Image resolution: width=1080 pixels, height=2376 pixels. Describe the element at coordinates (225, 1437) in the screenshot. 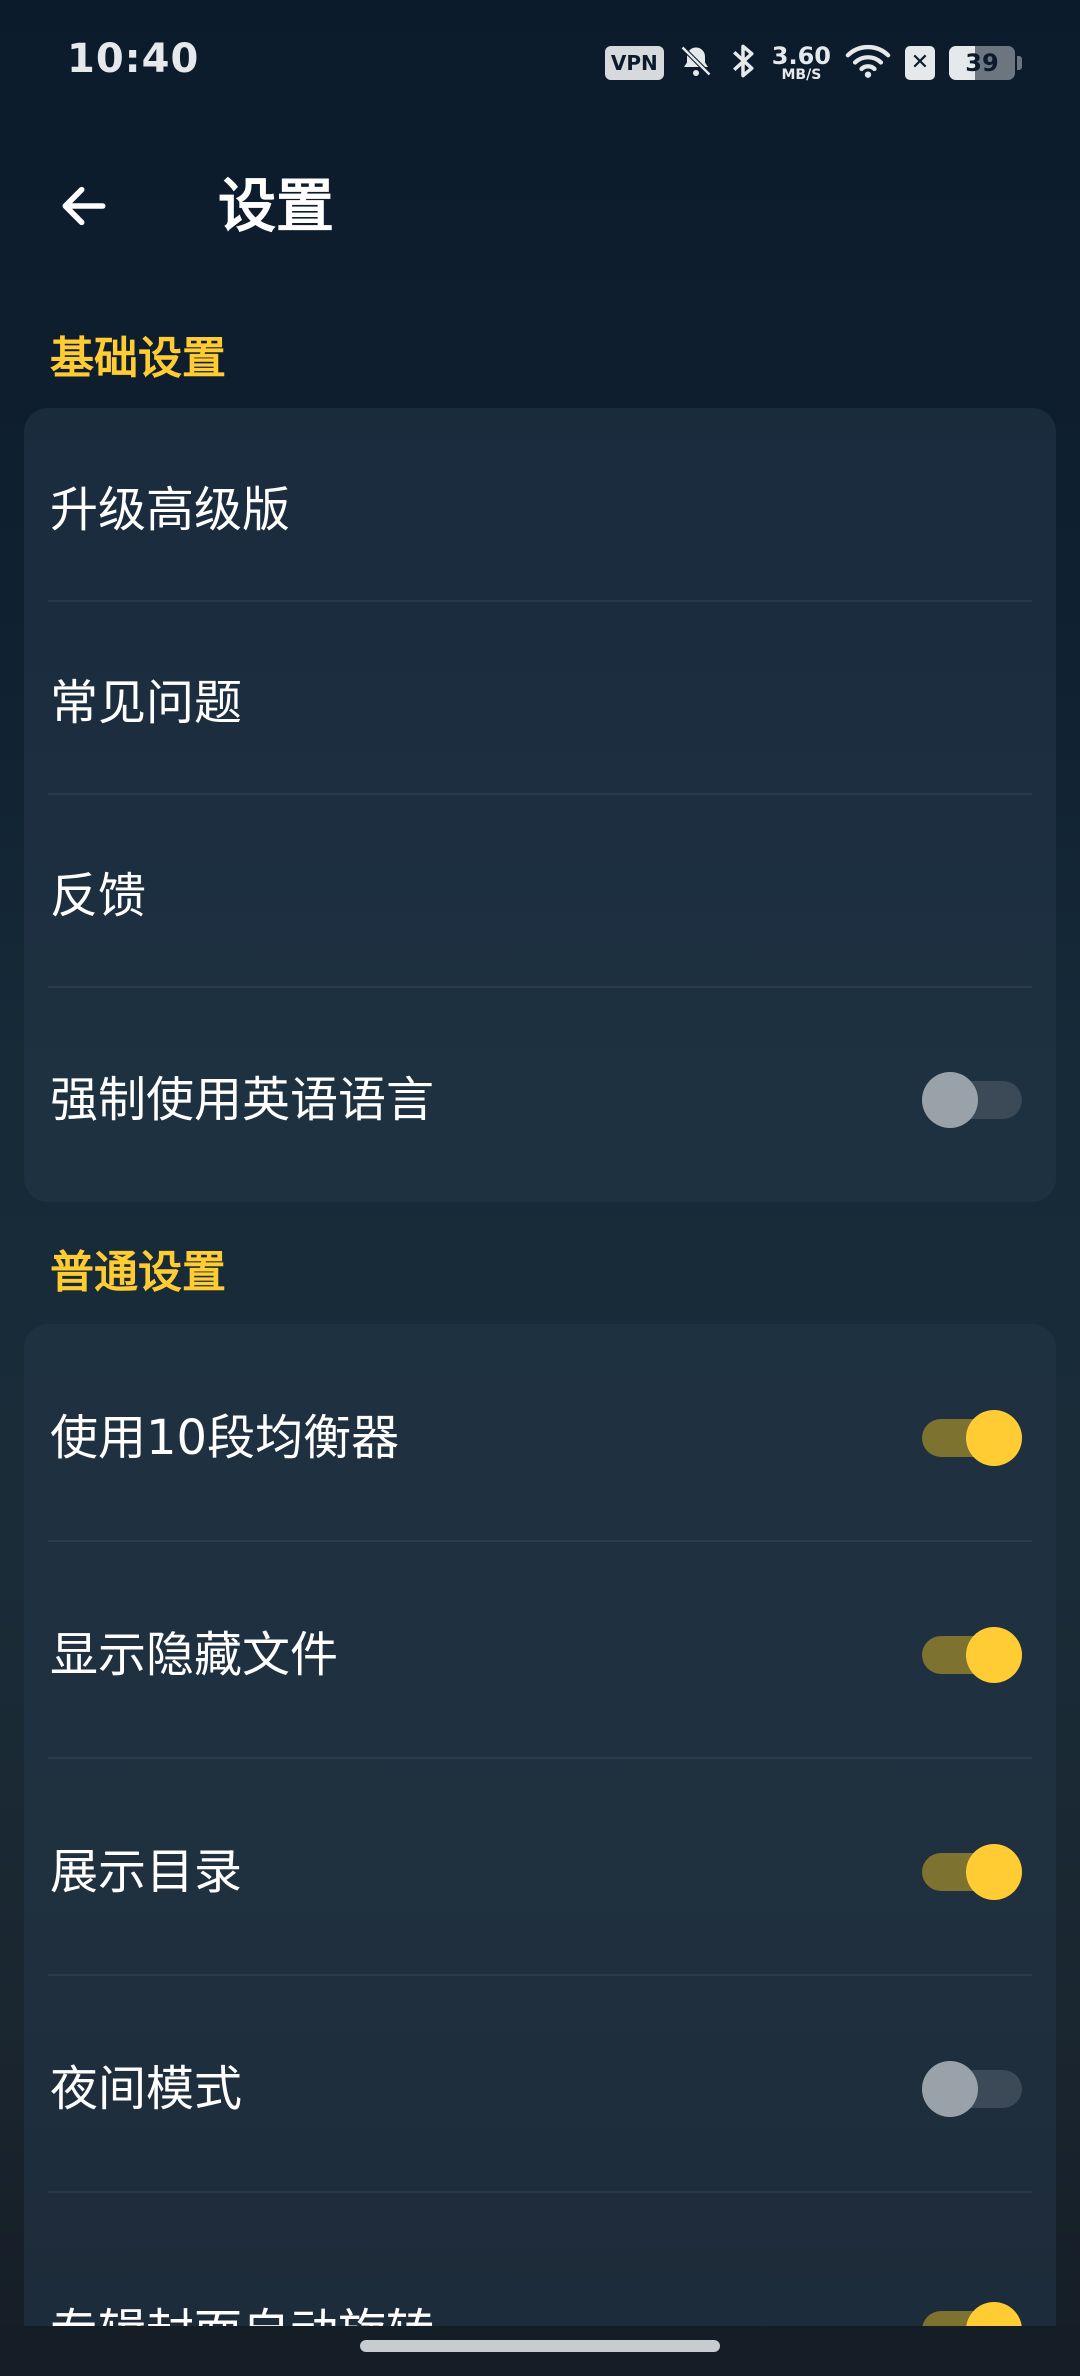

I see `settings-item-label: 使用10段均衡器` at that location.